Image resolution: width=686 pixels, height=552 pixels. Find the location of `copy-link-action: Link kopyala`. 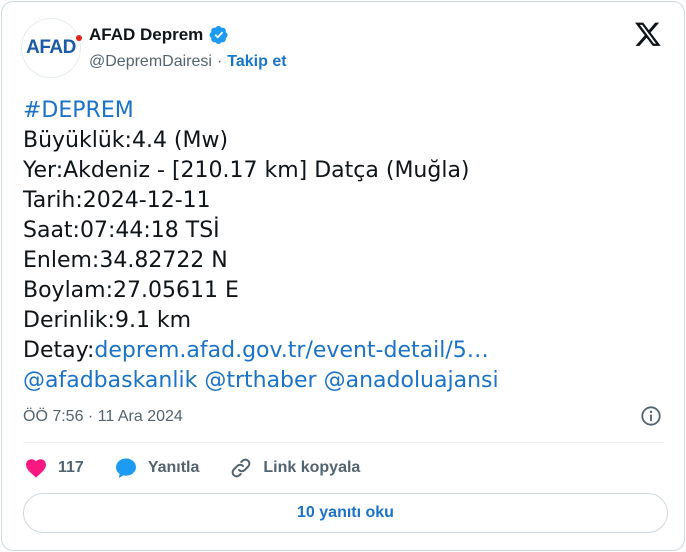

copy-link-action: Link kopyala is located at coordinates (294, 468).